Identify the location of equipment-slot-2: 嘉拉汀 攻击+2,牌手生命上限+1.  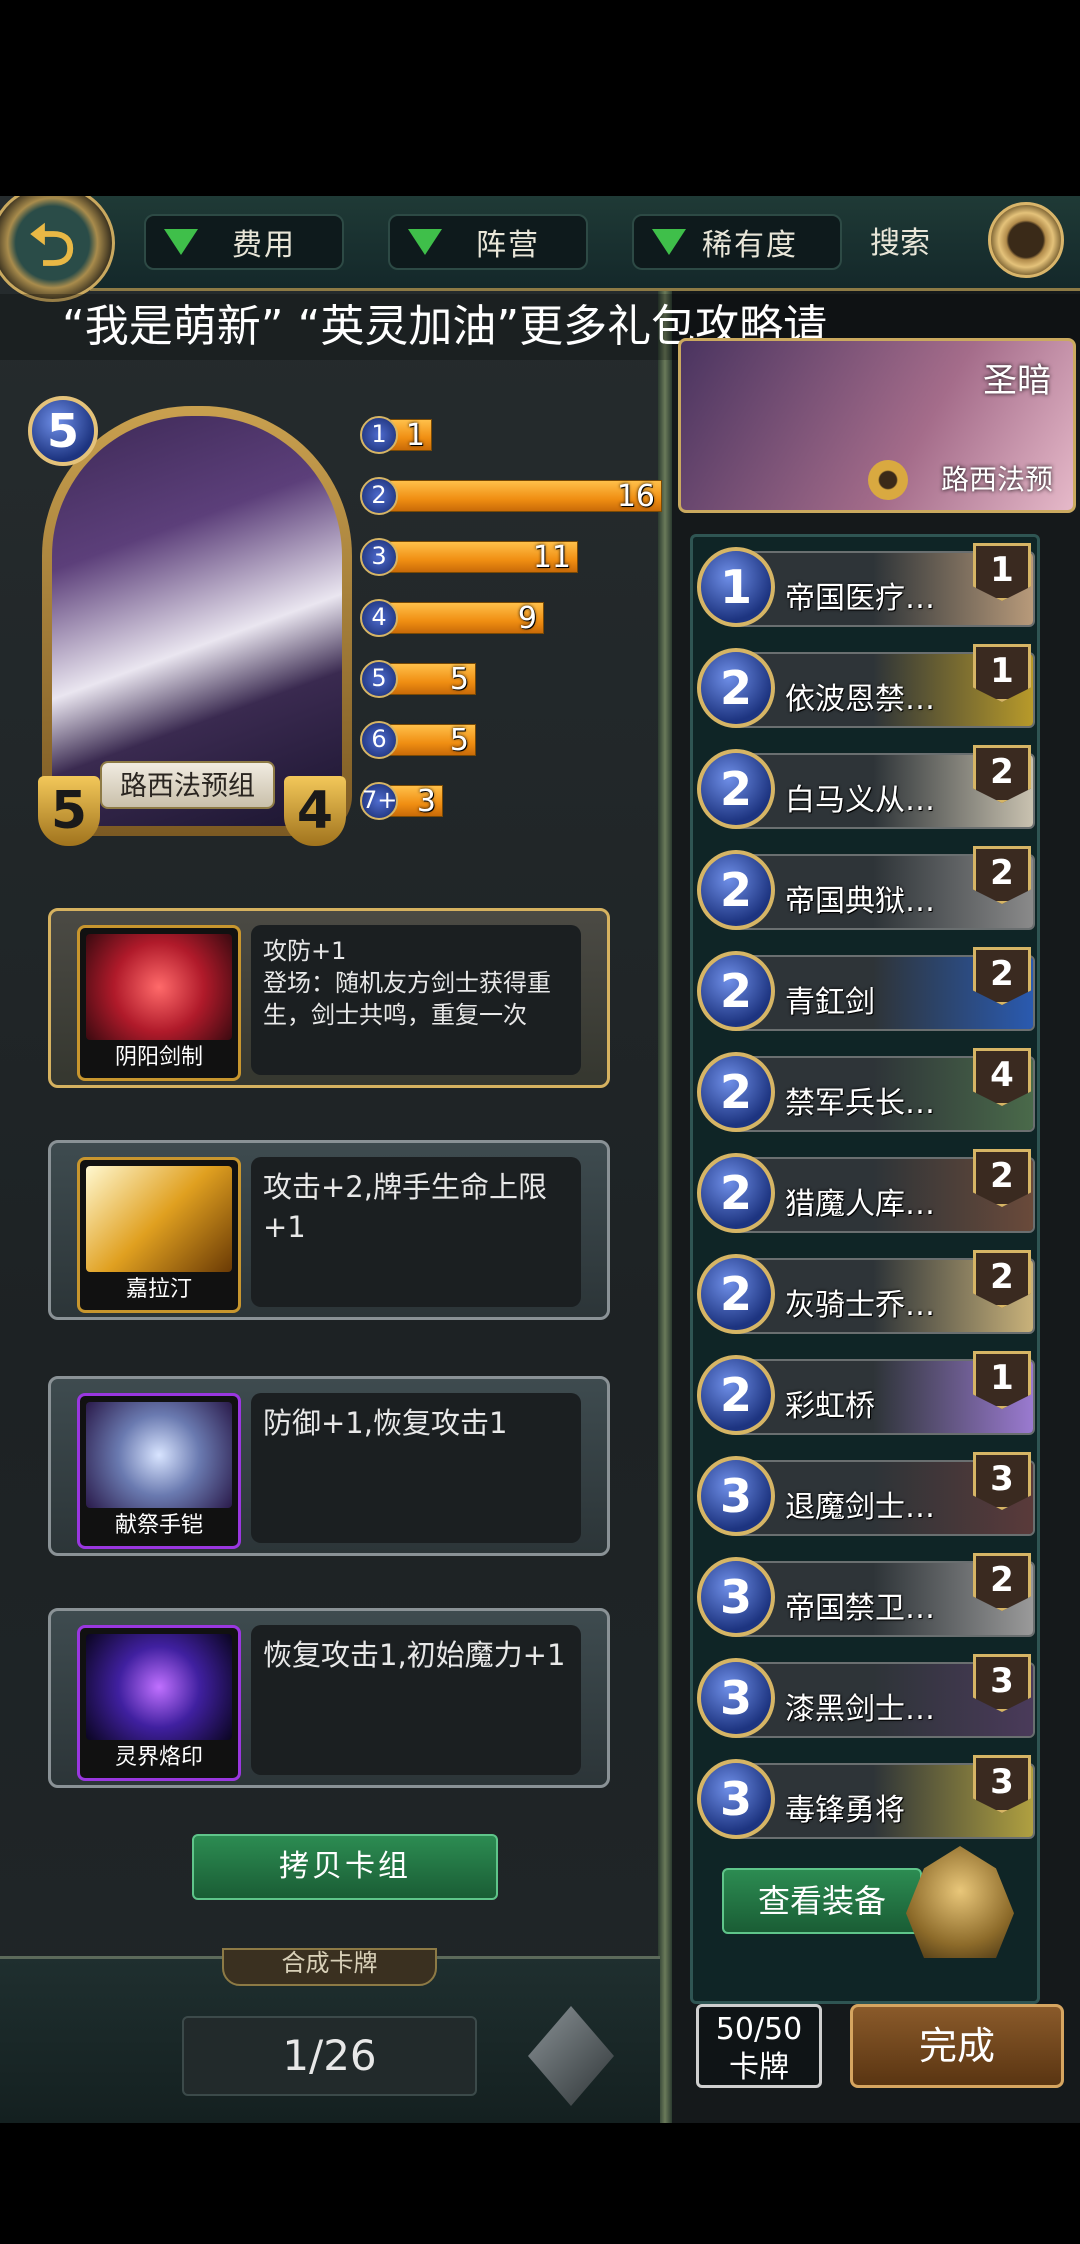
(329, 1230).